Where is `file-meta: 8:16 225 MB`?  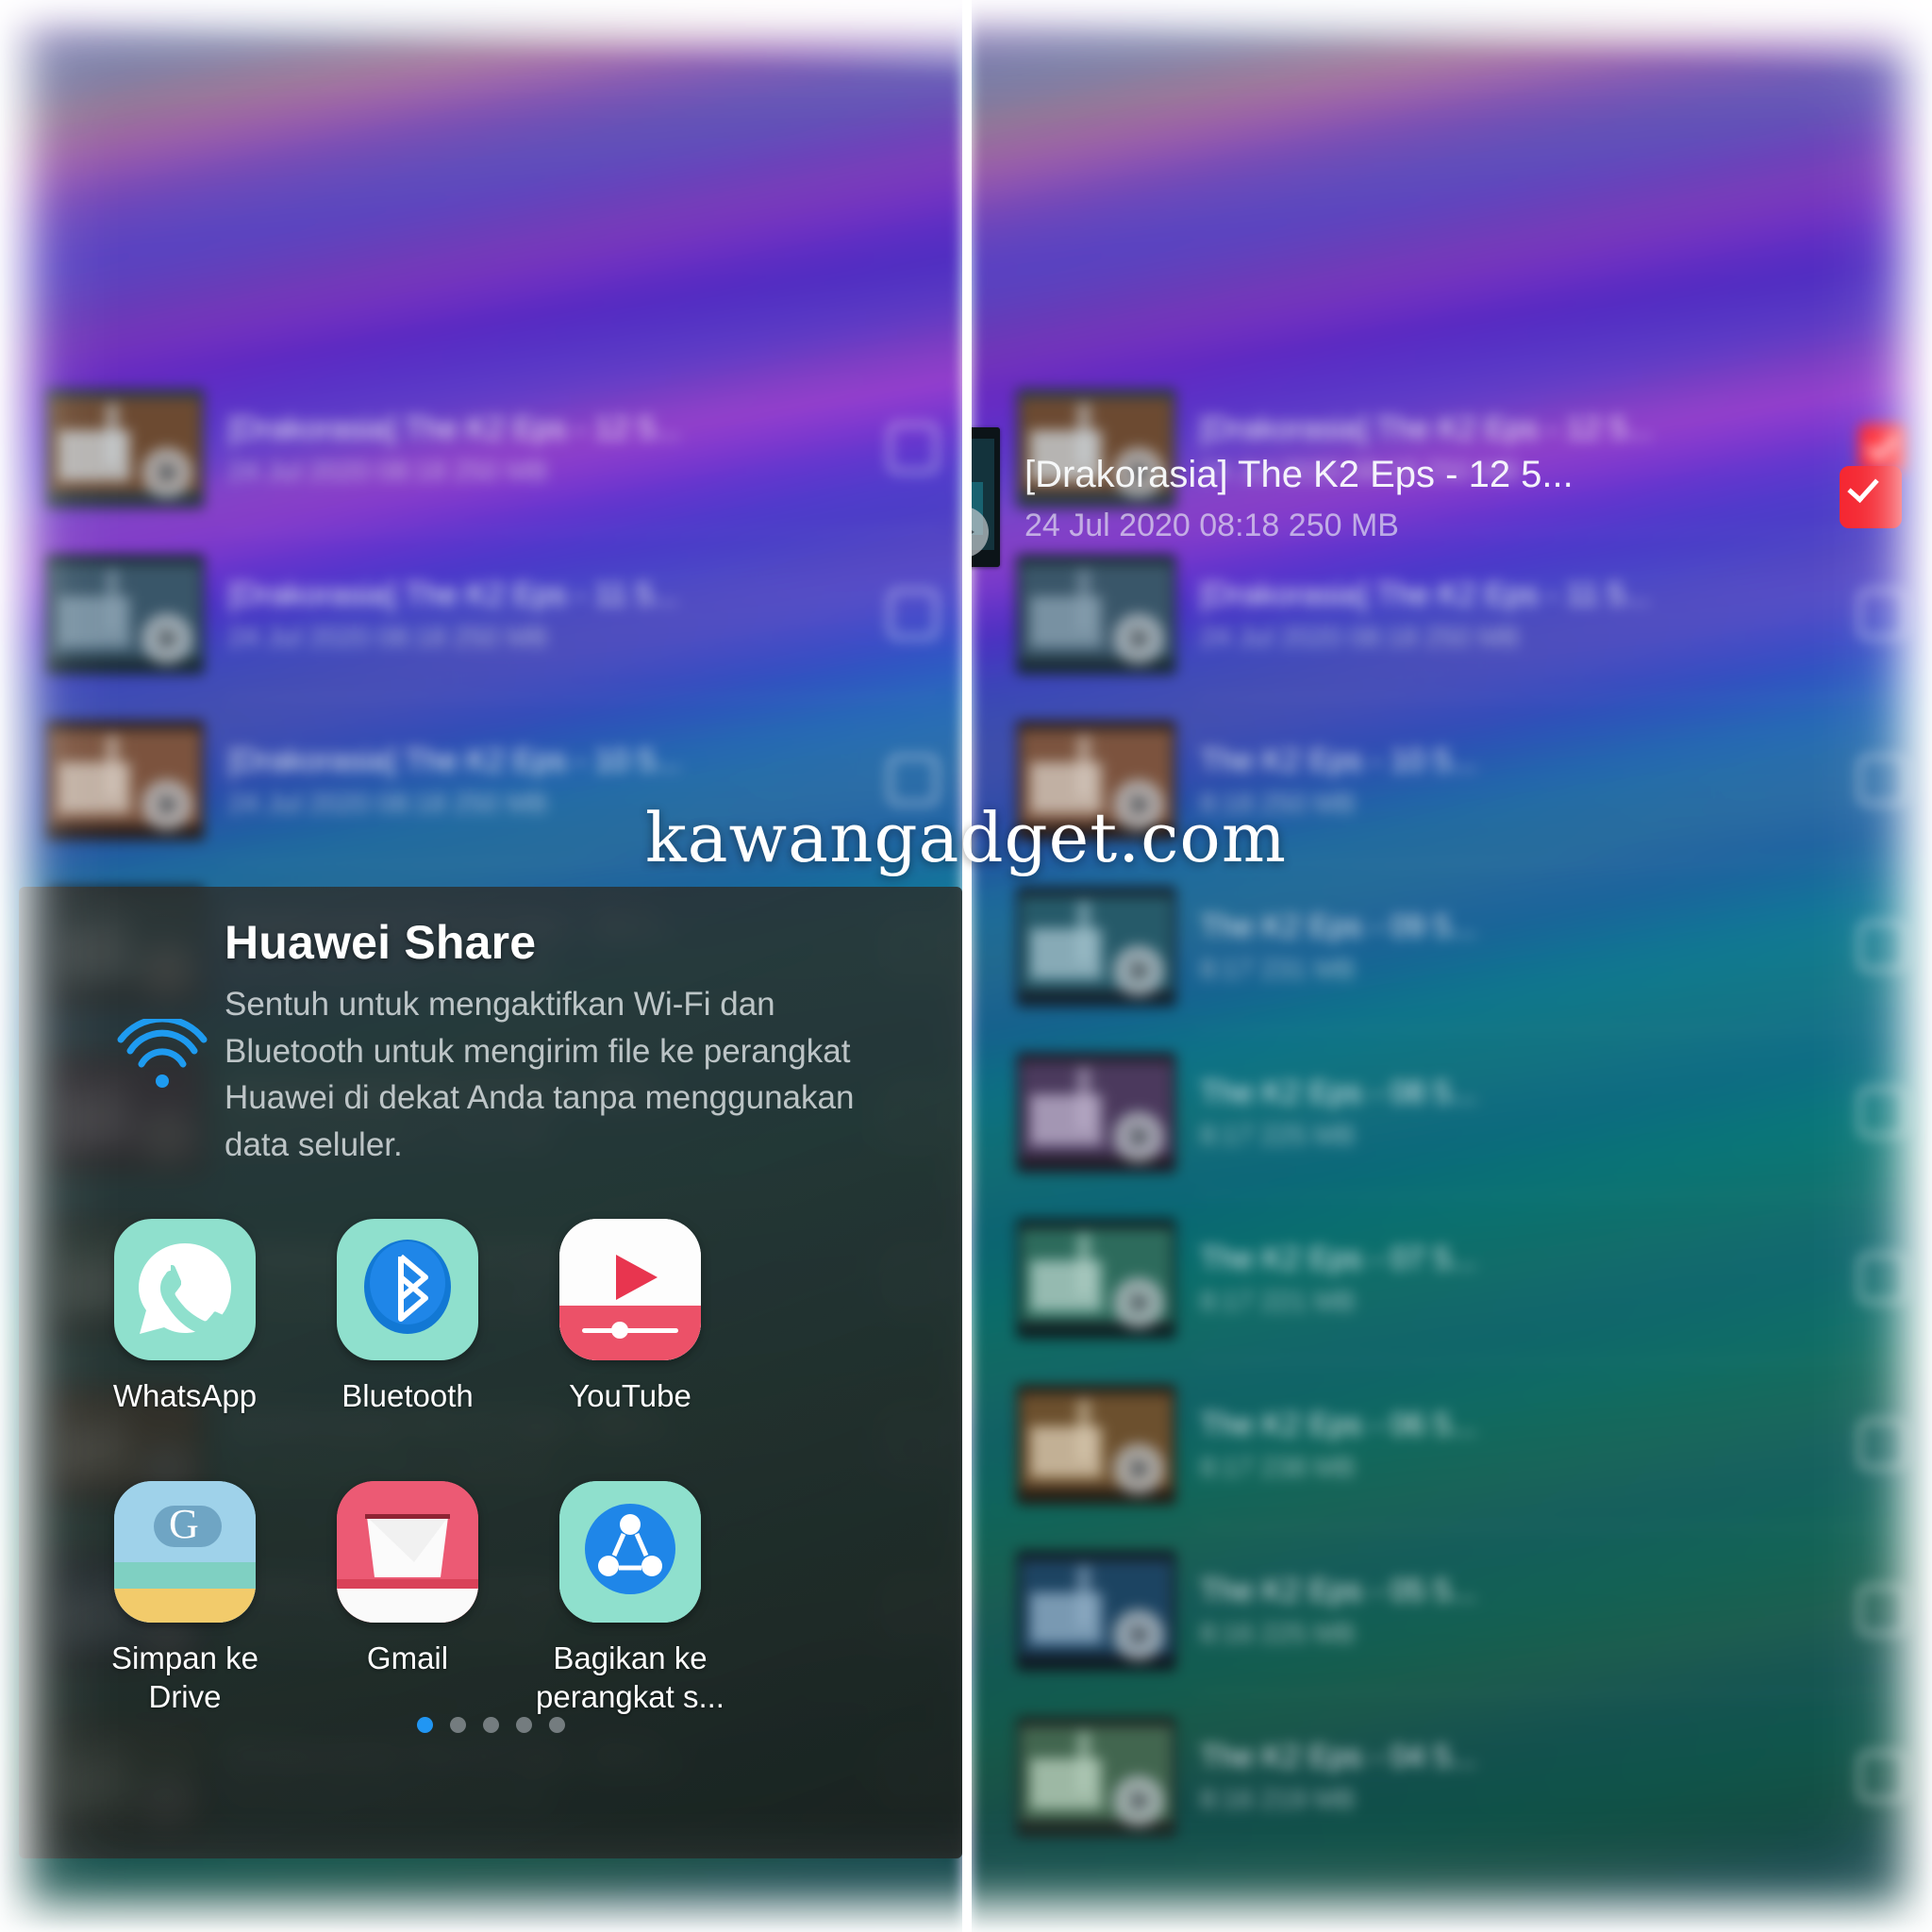
file-meta: 8:16 225 MB is located at coordinates (1278, 1635).